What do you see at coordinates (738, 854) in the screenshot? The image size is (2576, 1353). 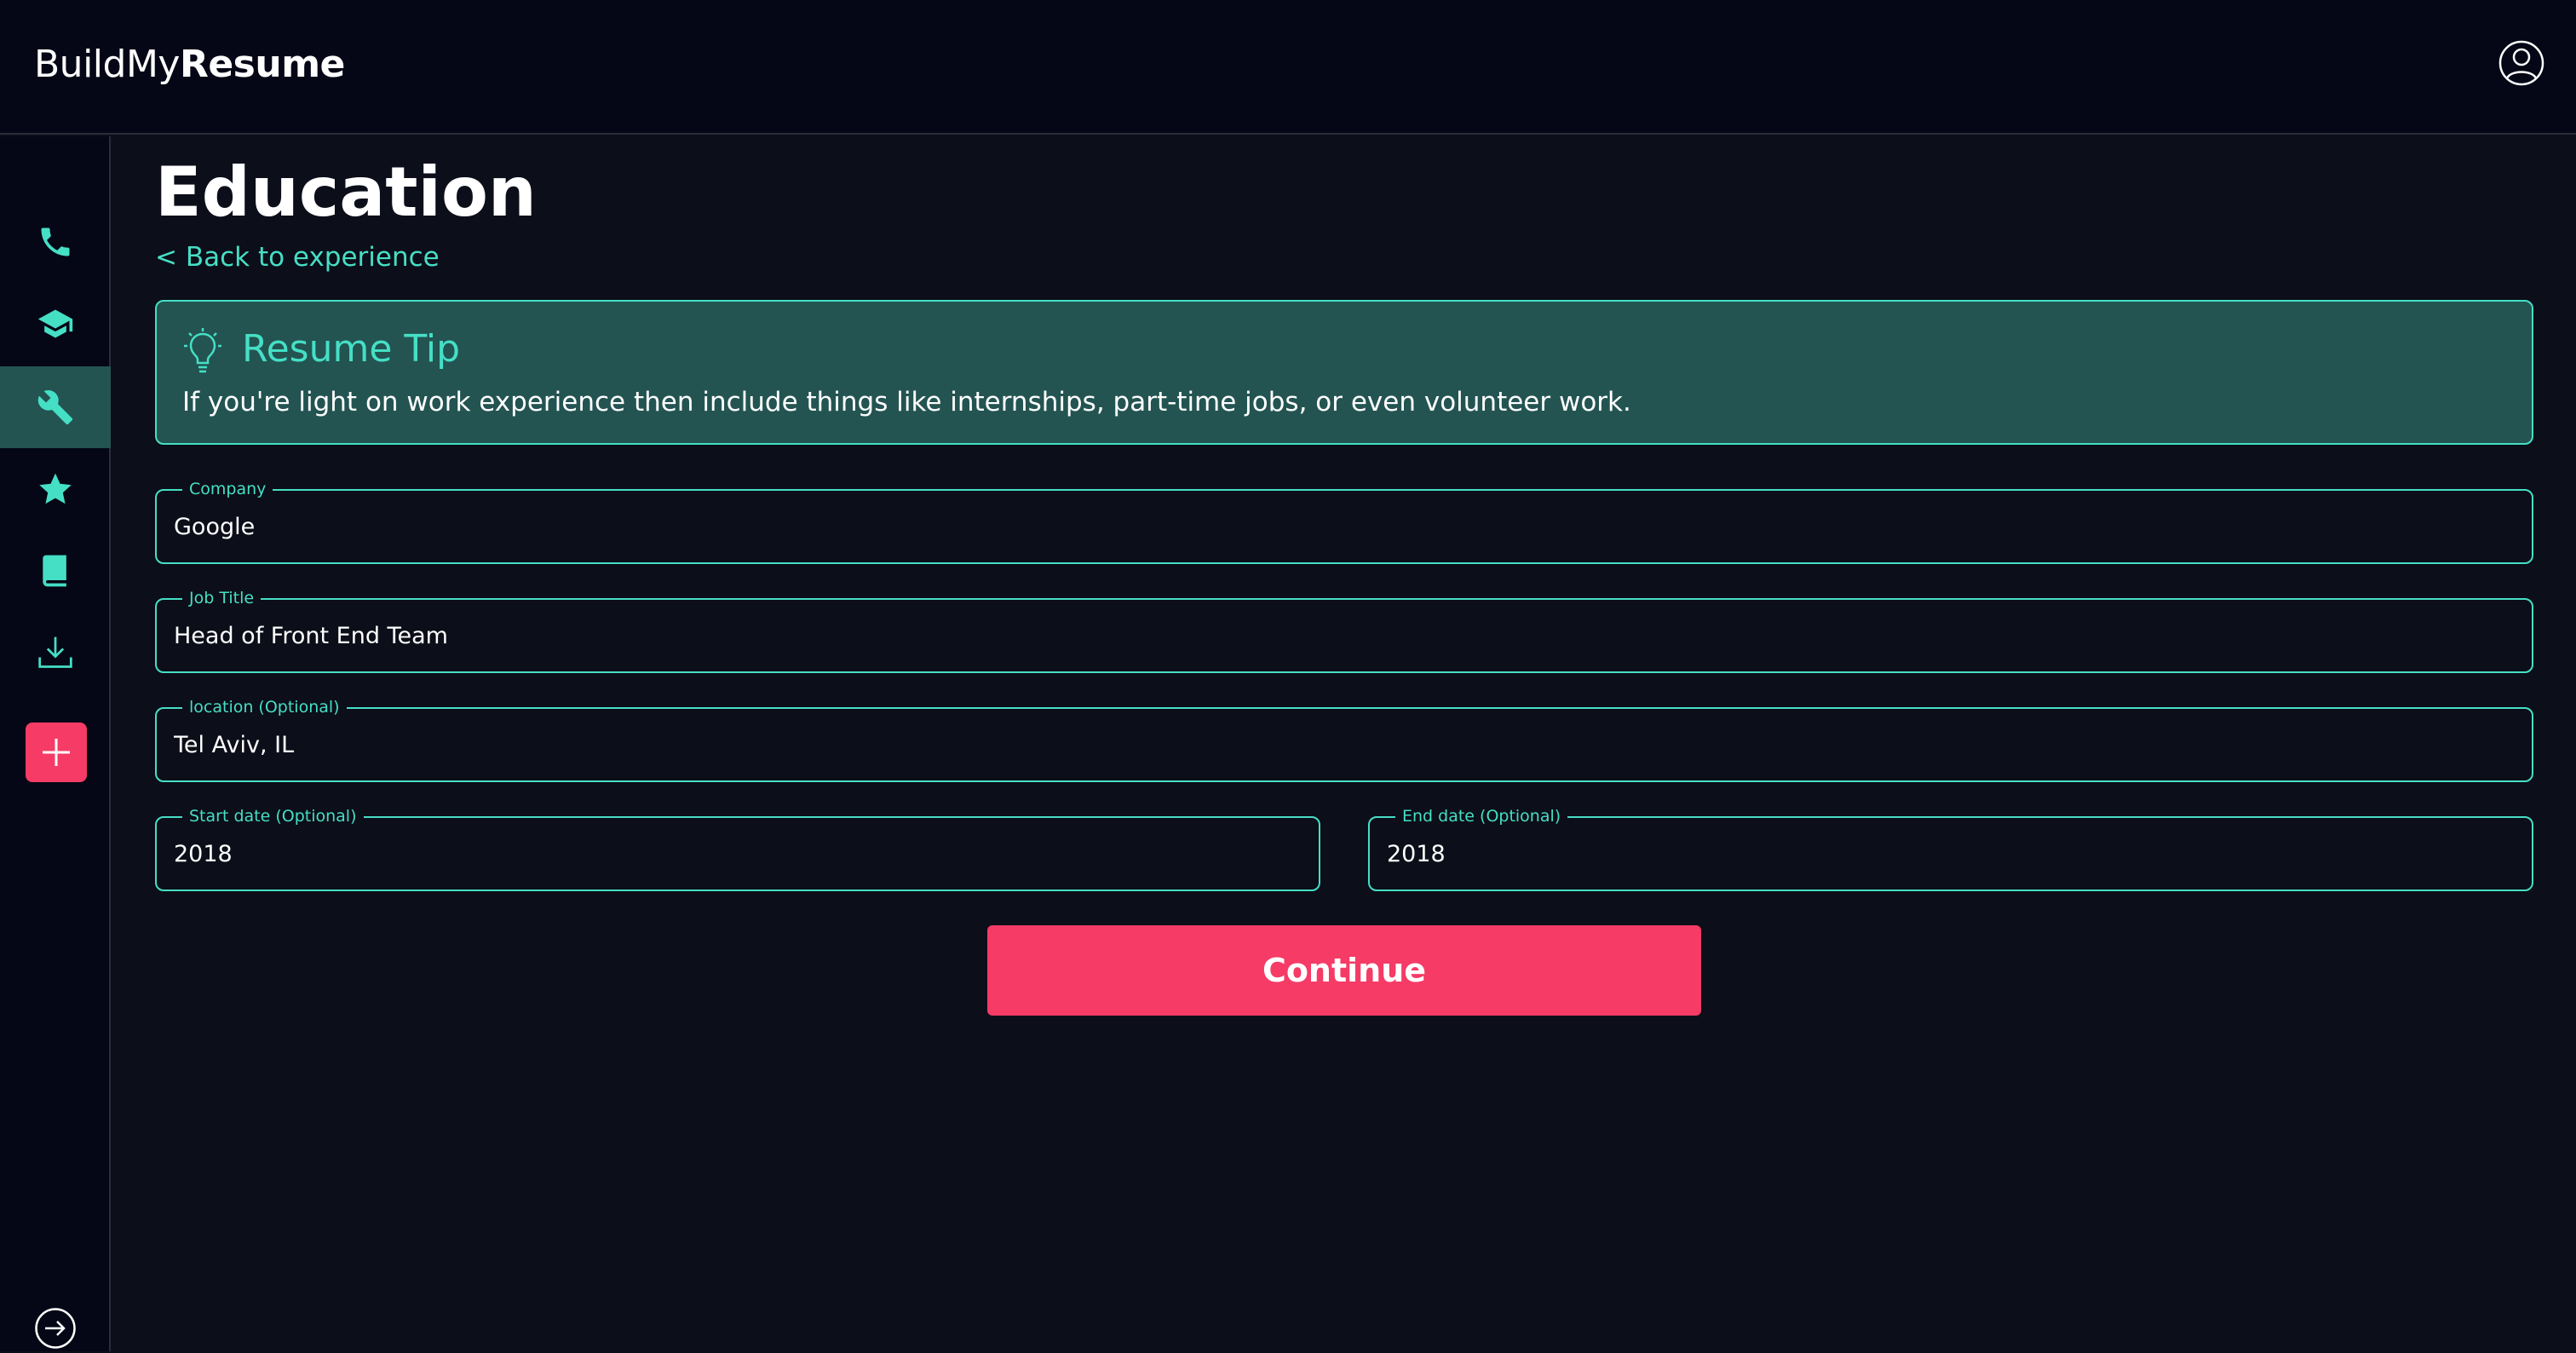 I see `start-date-input` at bounding box center [738, 854].